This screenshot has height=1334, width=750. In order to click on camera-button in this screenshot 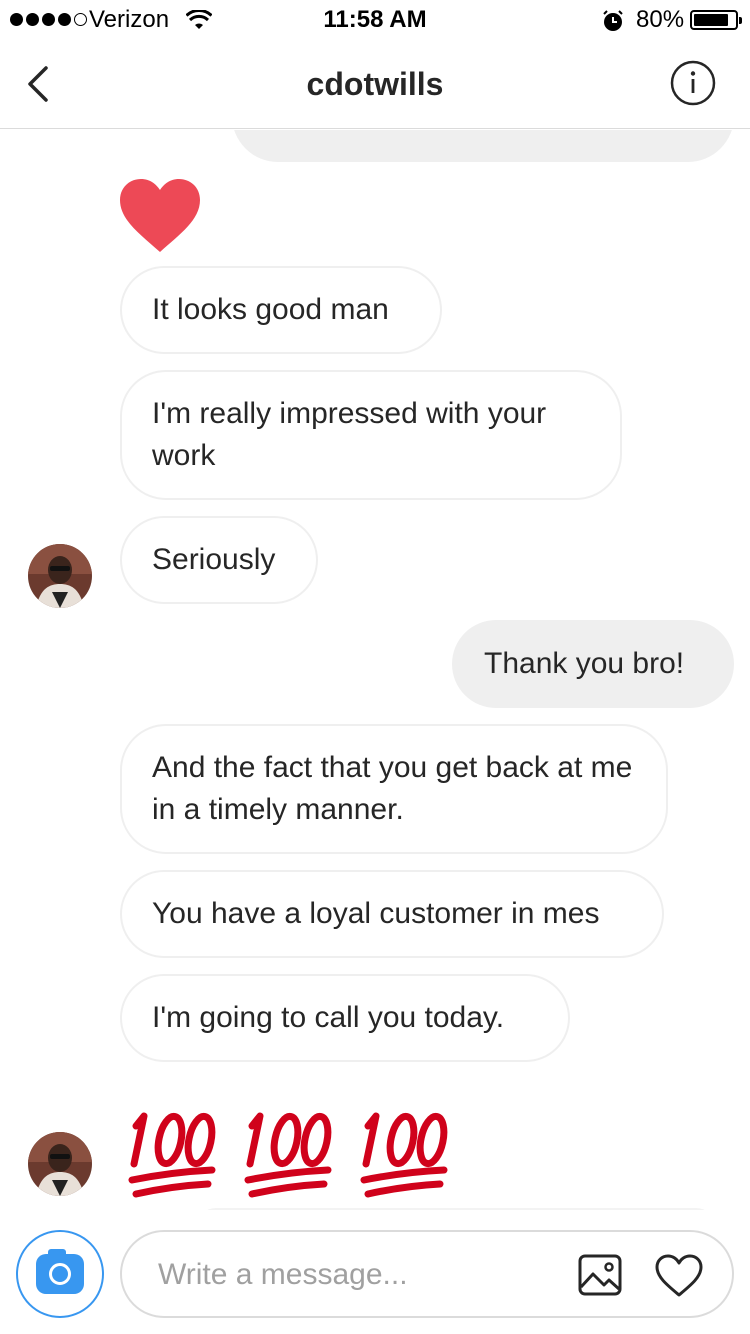, I will do `click(60, 1274)`.